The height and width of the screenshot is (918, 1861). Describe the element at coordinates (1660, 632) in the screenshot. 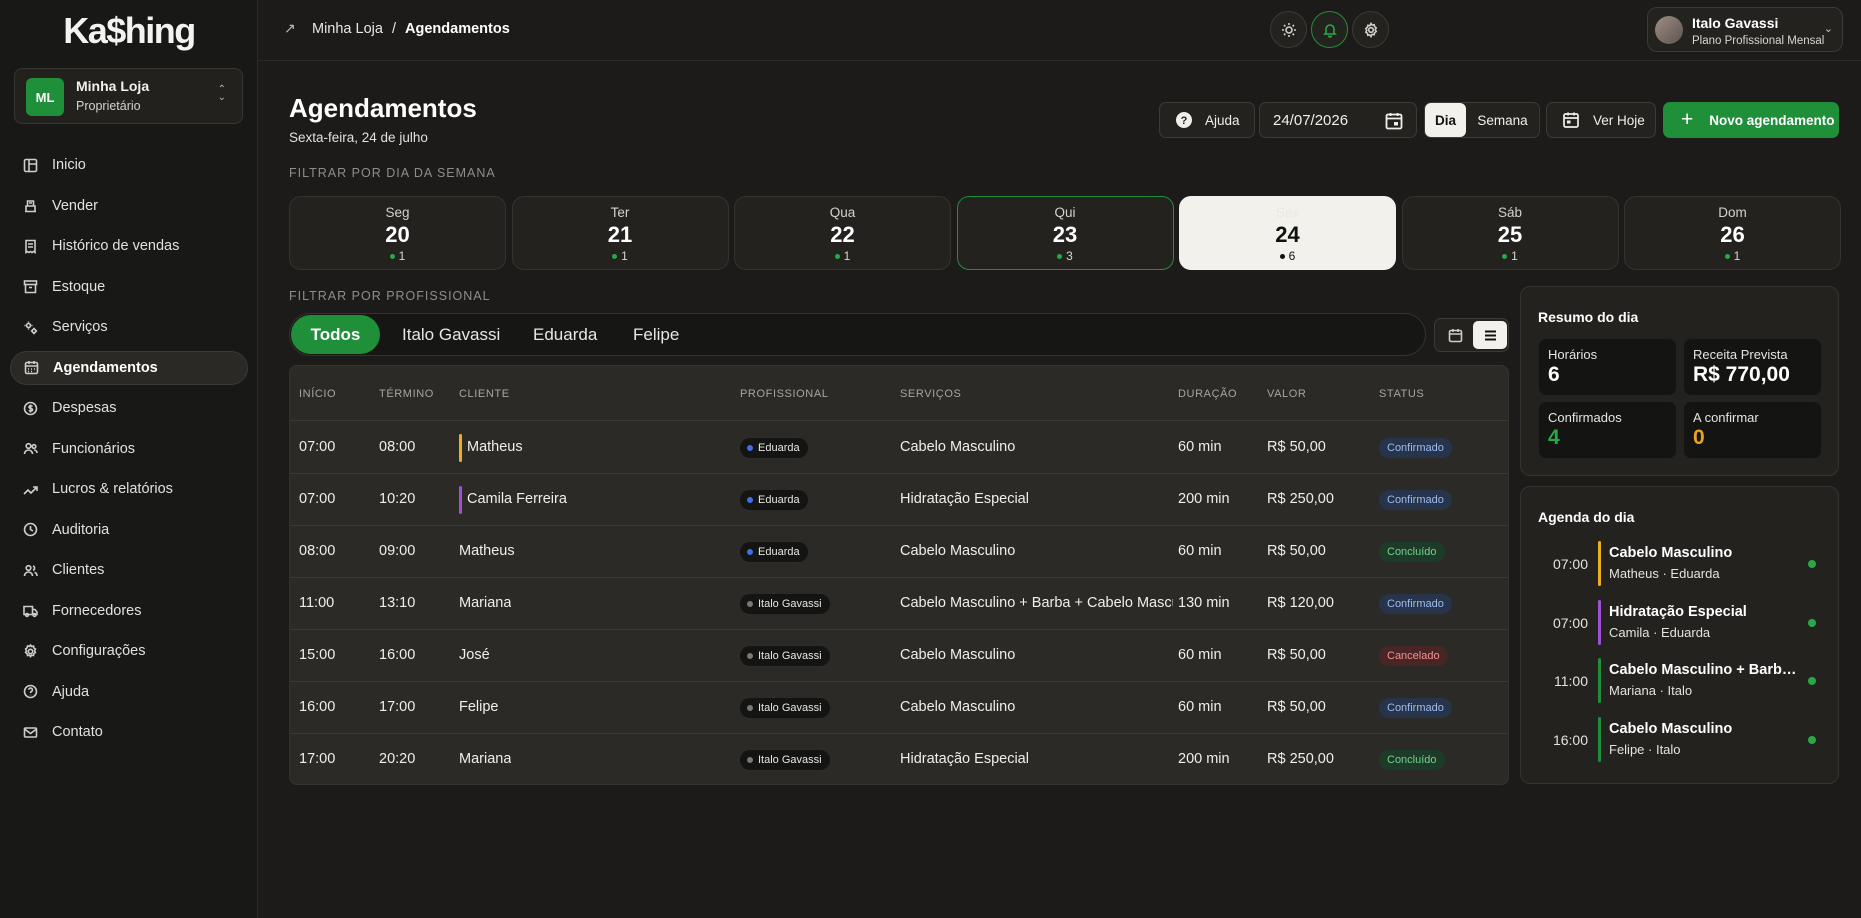

I see `agenda-client-professional: Camila · Eduarda` at that location.